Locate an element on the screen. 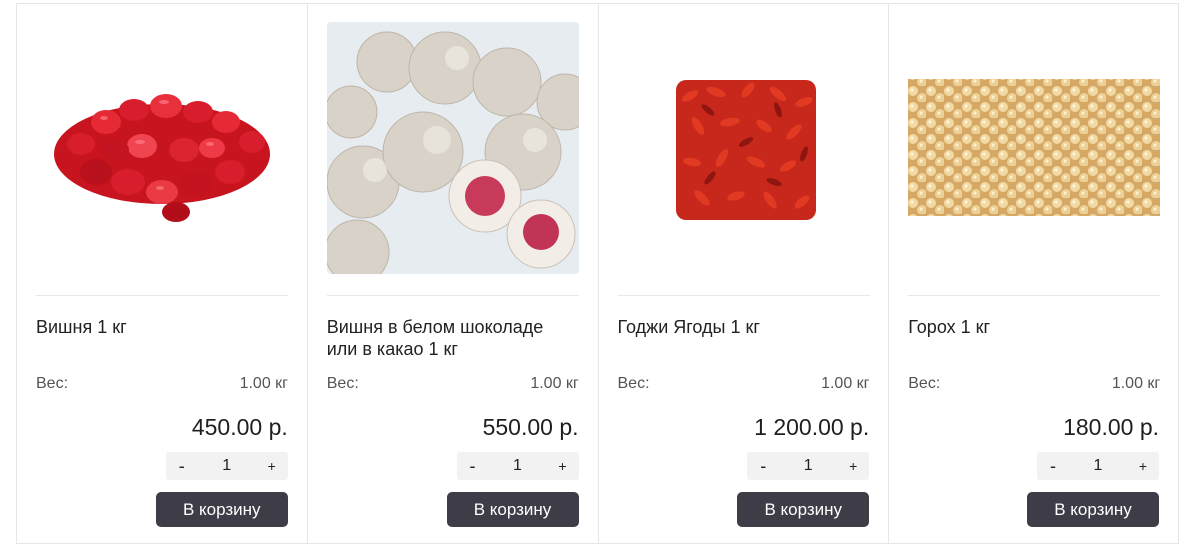  product-image-cherry-in-chocolate is located at coordinates (452, 148).